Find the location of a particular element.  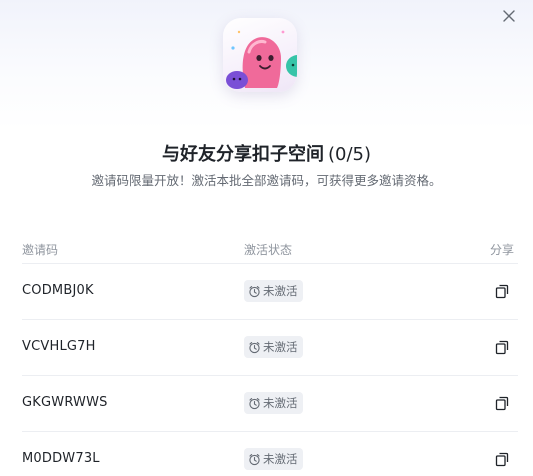

table-header: 邀请码 激活状态 分享 is located at coordinates (270, 252).